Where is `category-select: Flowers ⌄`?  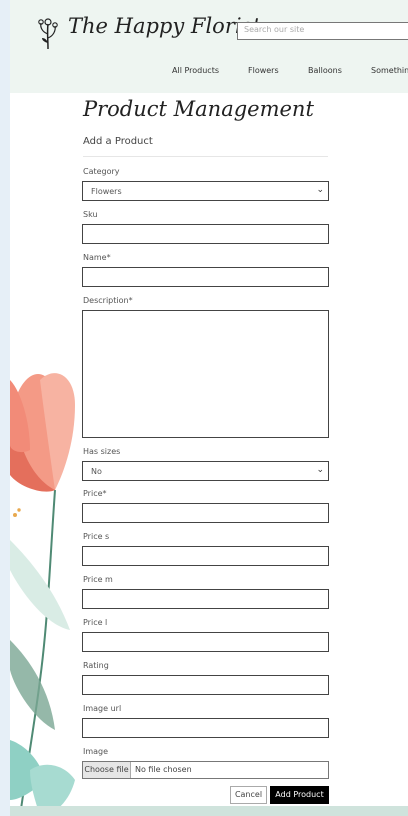
category-select: Flowers ⌄ is located at coordinates (205, 191).